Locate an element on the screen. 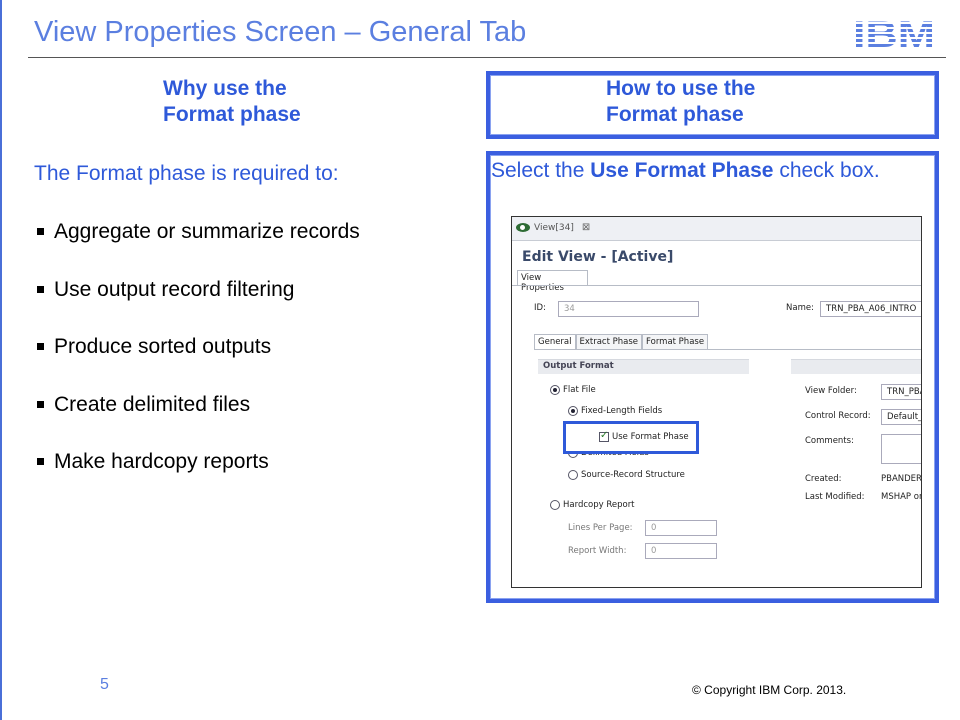 This screenshot has height=720, width=960. report-width-label: Report Width: is located at coordinates (597, 551).